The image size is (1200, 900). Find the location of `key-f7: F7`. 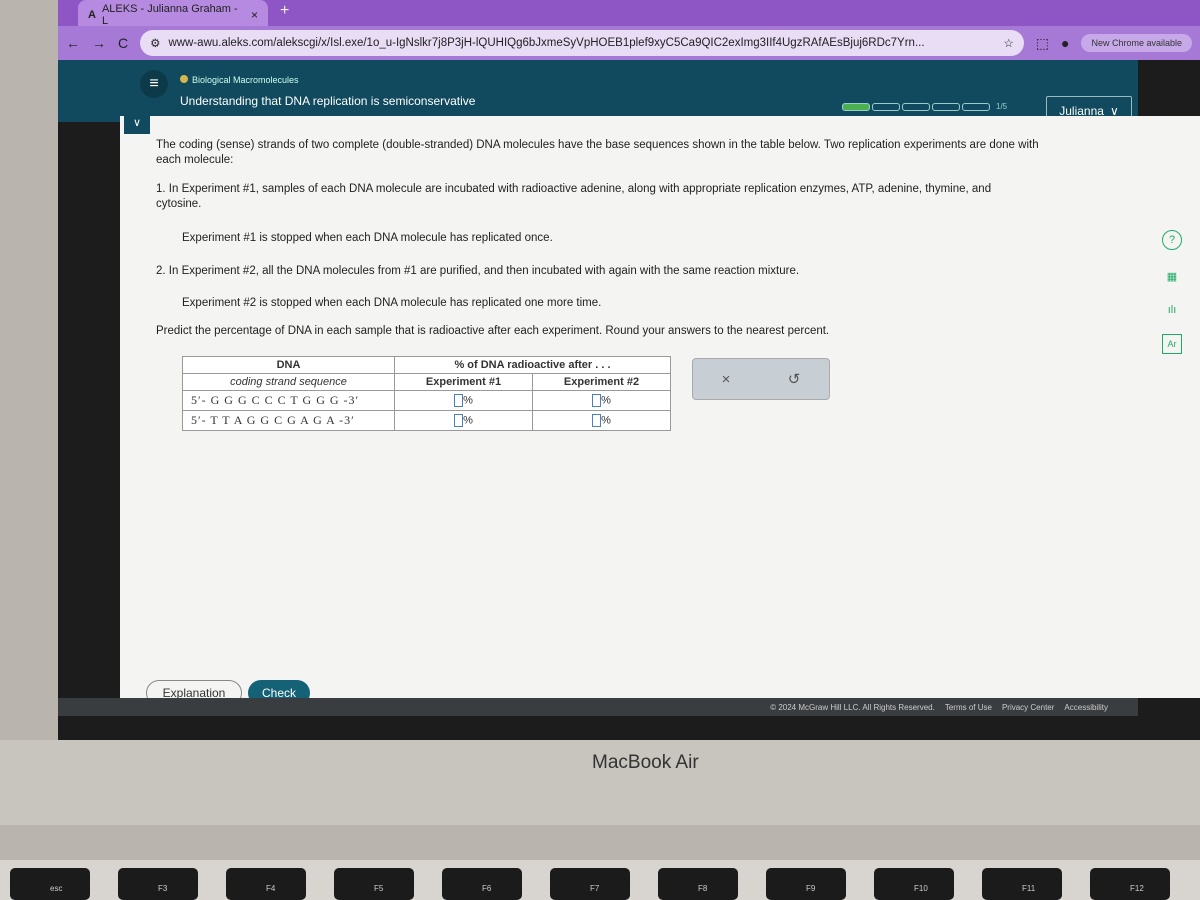

key-f7: F7 is located at coordinates (590, 884).